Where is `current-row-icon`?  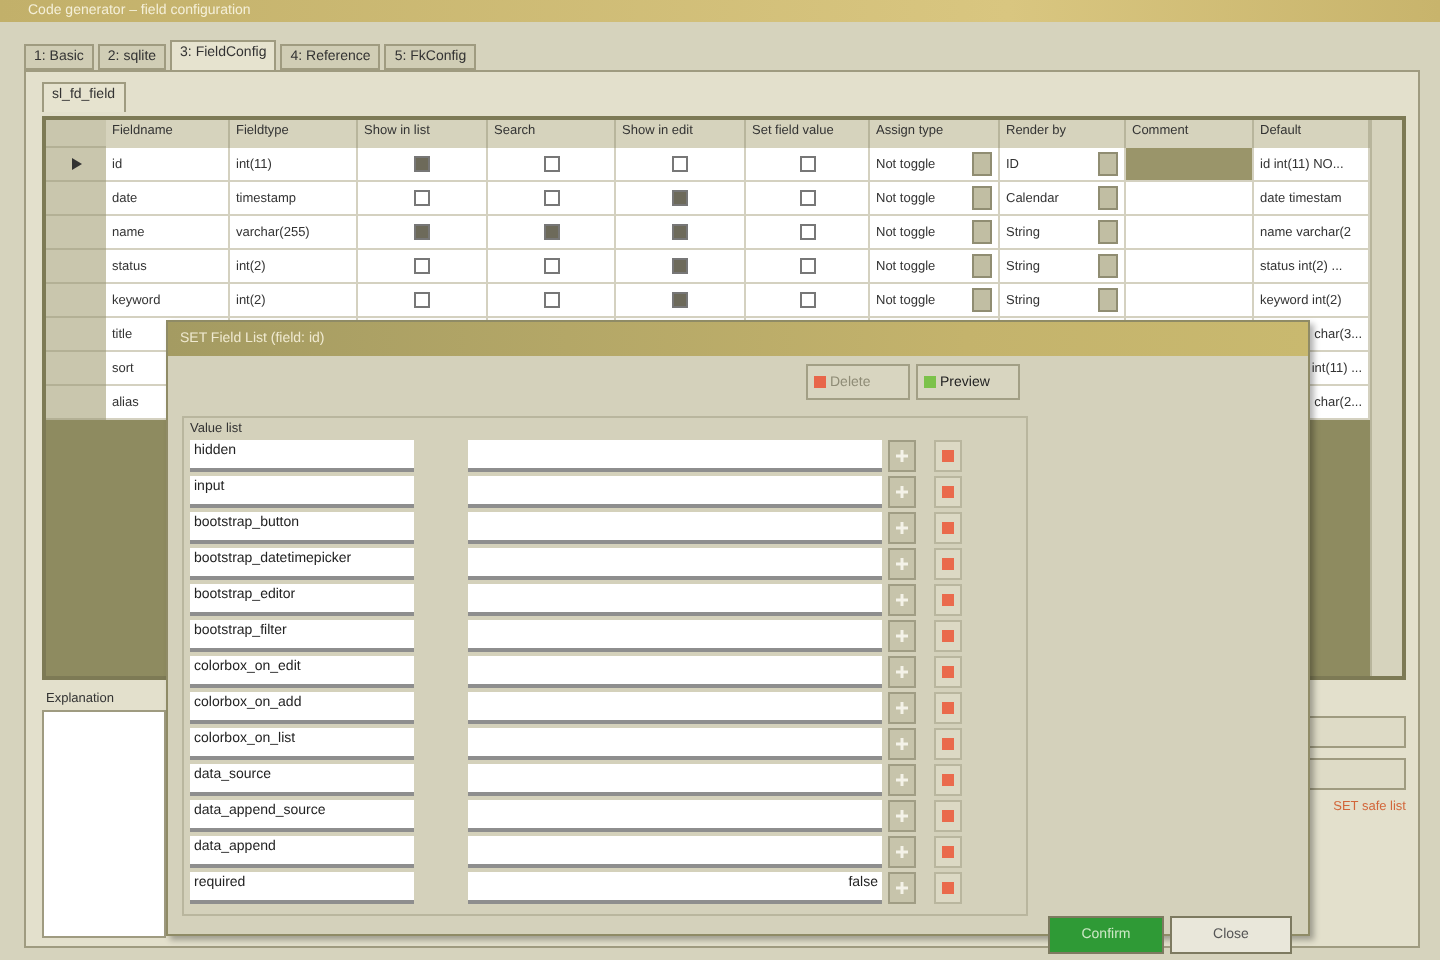 current-row-icon is located at coordinates (76, 164).